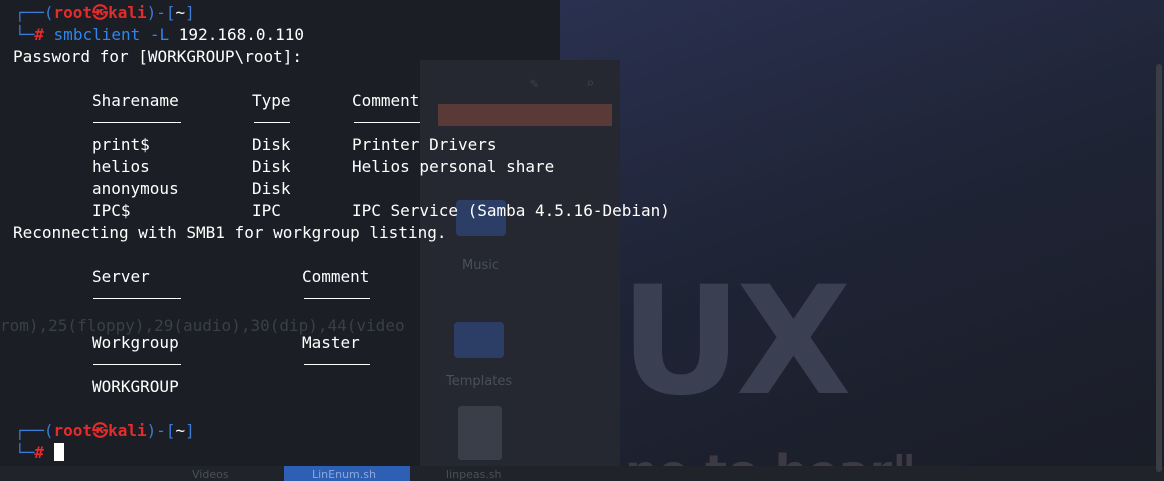  I want to click on share-name: helios, so click(121, 166).